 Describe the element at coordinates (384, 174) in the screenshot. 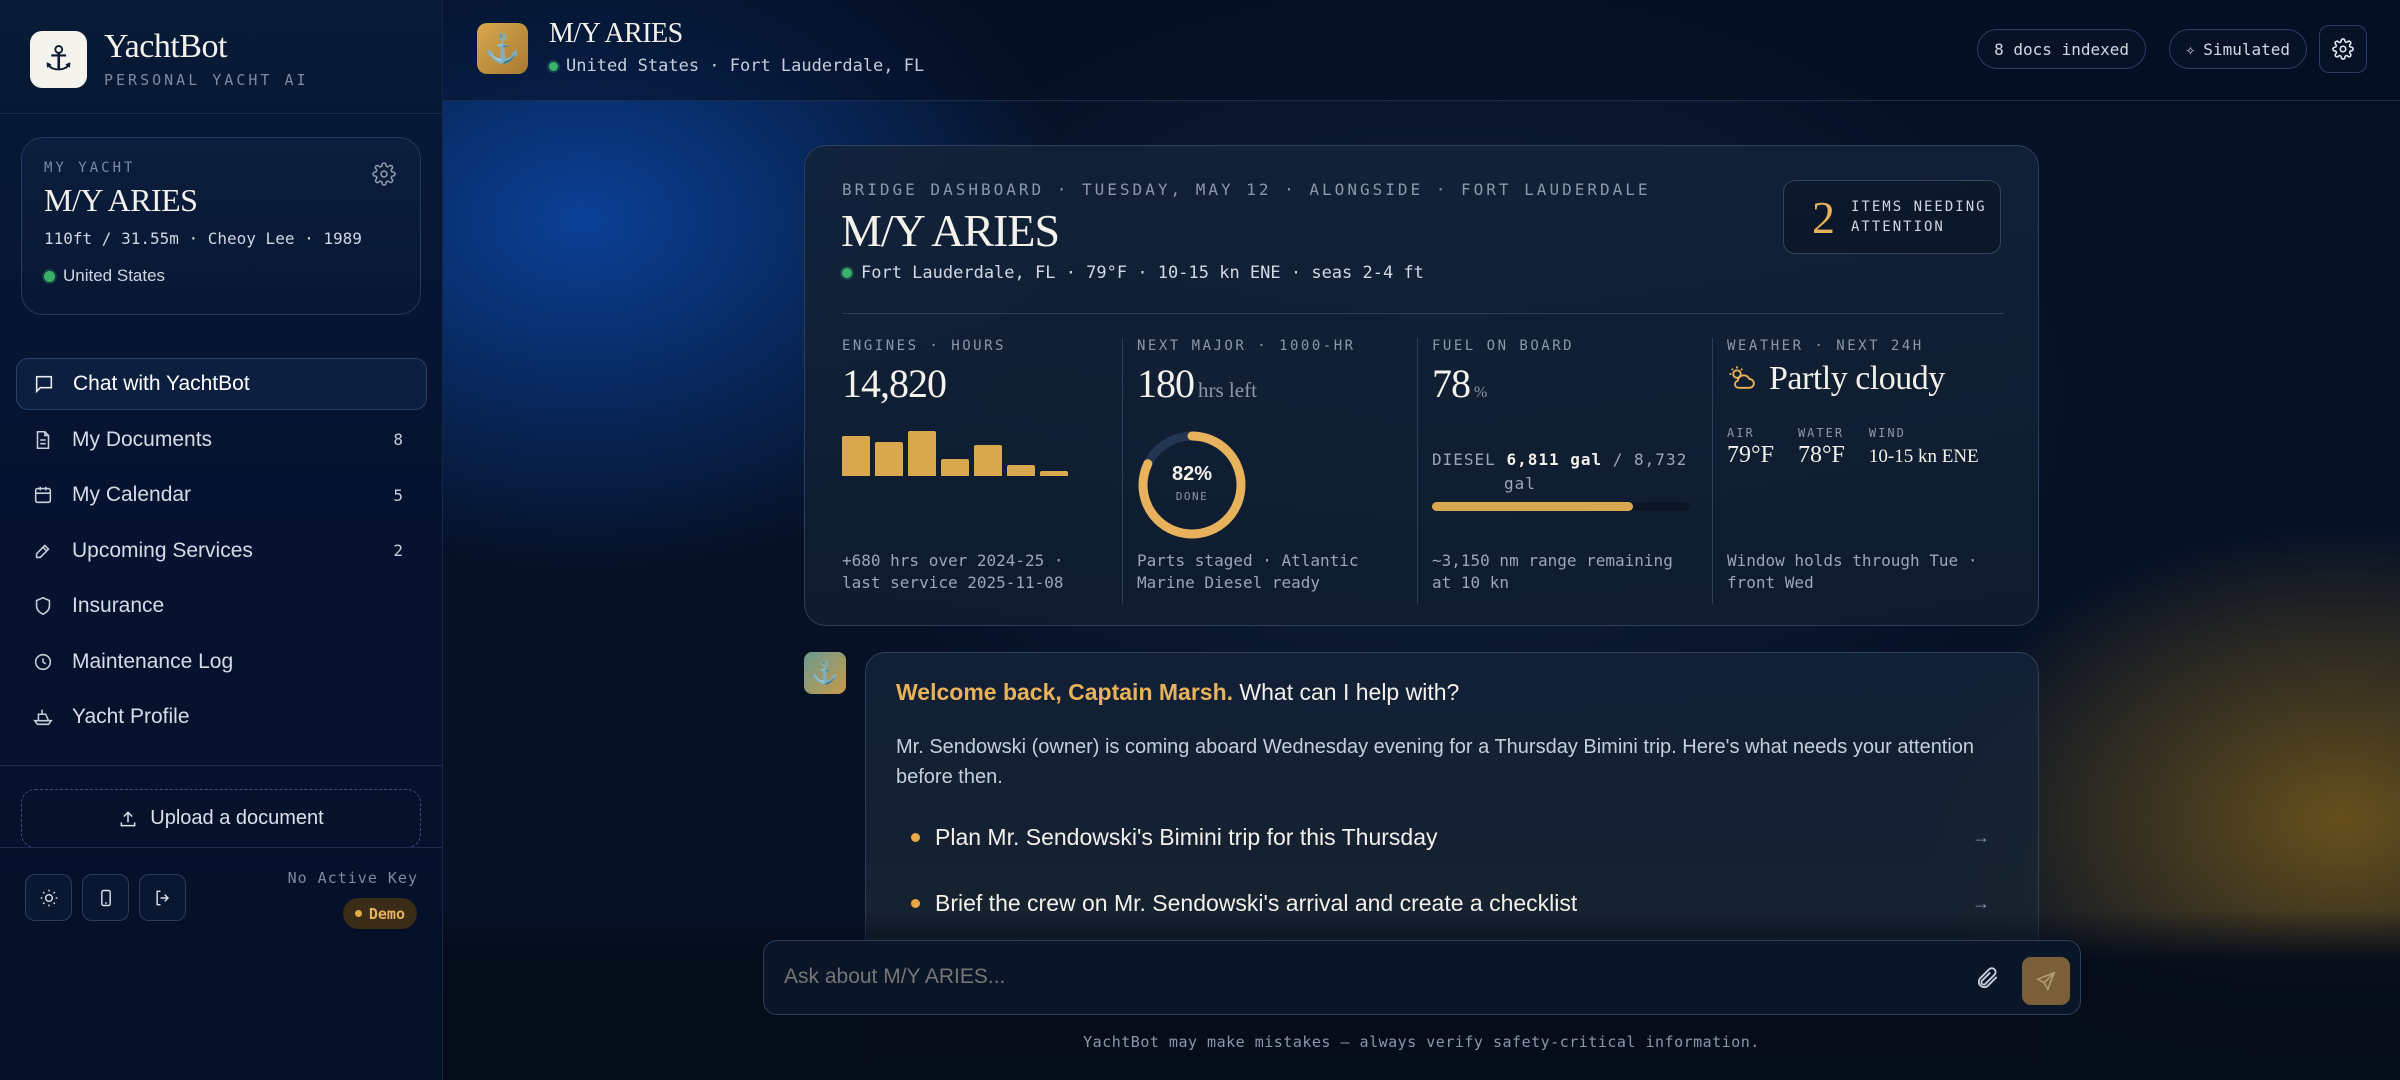

I see `gear-icon` at that location.